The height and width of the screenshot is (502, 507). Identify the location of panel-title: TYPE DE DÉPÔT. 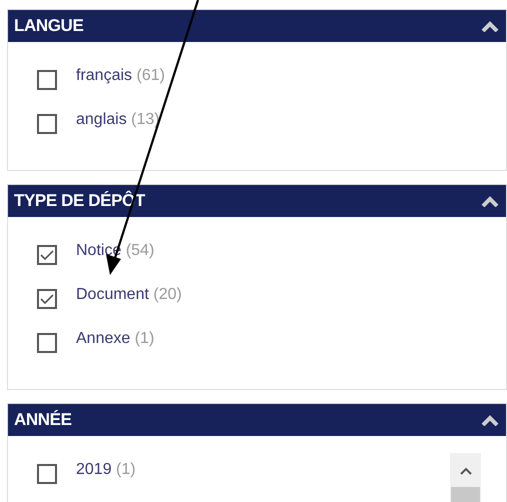
(79, 201).